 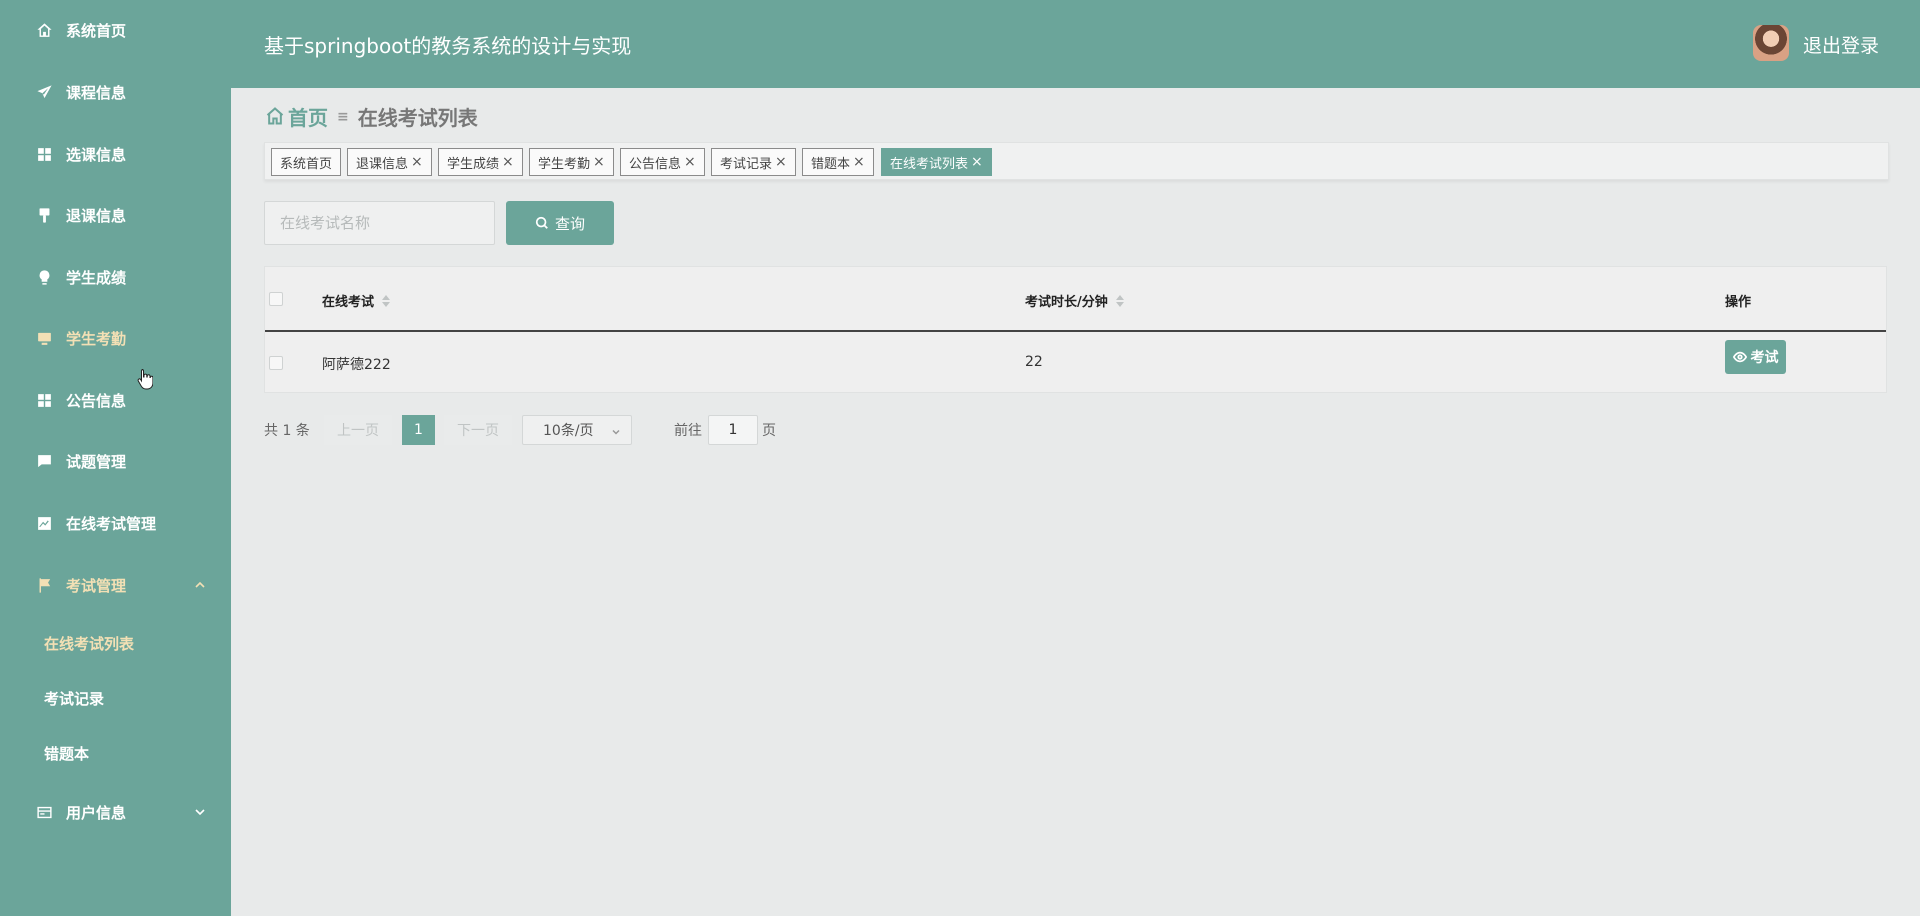 I want to click on sidebar-item-label: 课程信息, so click(x=96, y=92).